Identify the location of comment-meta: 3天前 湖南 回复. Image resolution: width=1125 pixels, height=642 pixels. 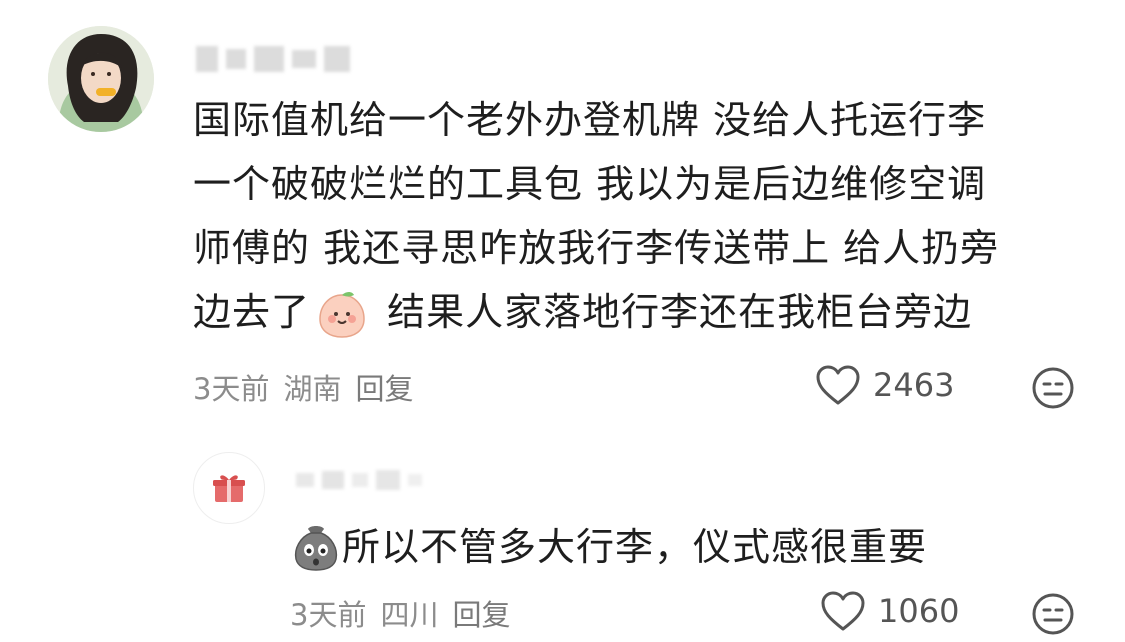
(303, 387).